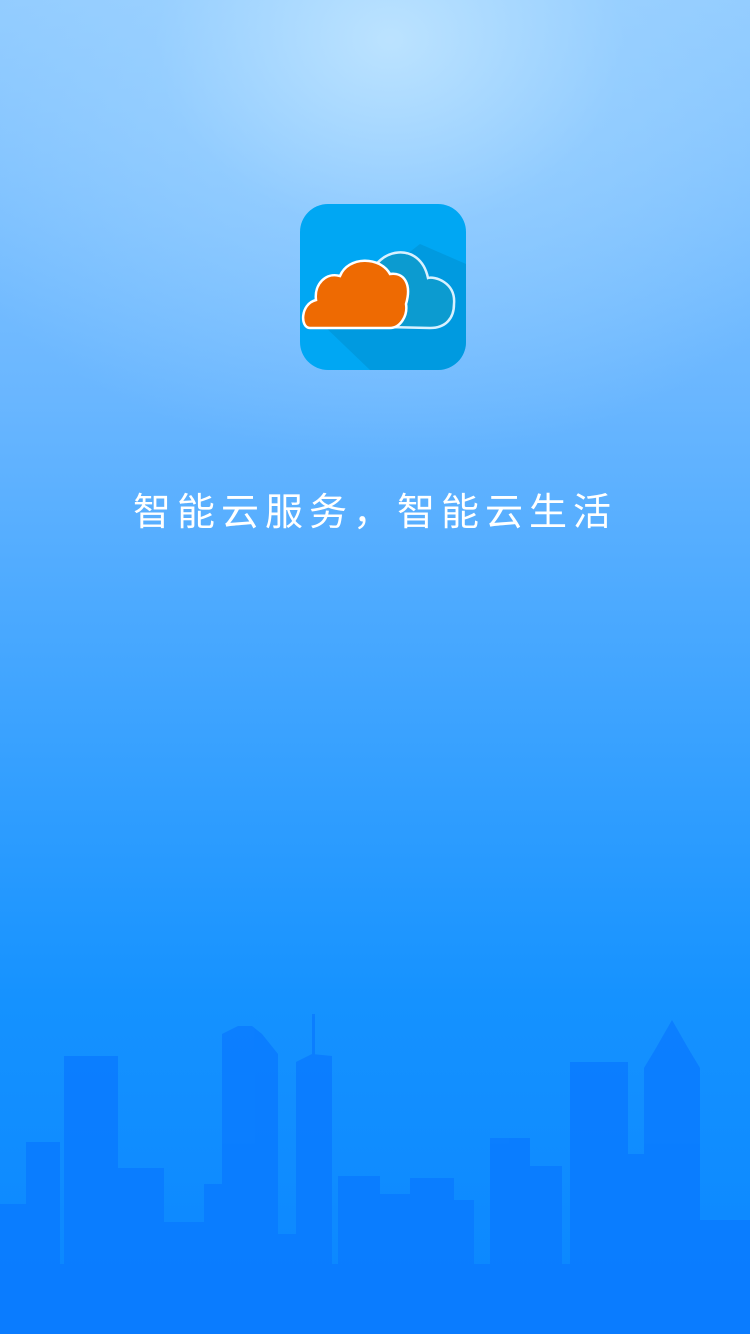 Image resolution: width=750 pixels, height=1334 pixels. What do you see at coordinates (383, 287) in the screenshot?
I see `app-logo-icon` at bounding box center [383, 287].